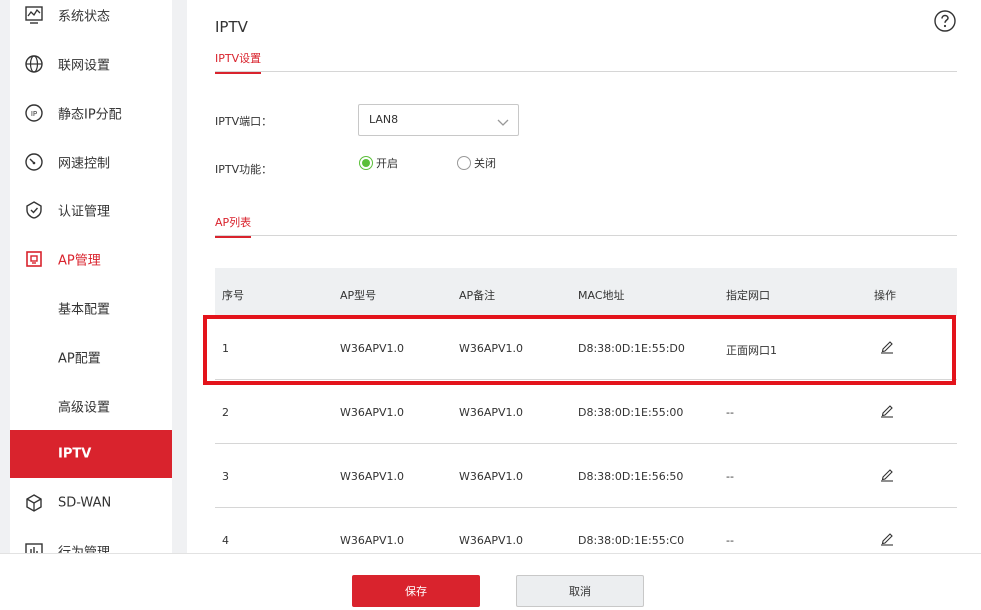  I want to click on sidebar-item-system-status: 系统状态, so click(91, 19).